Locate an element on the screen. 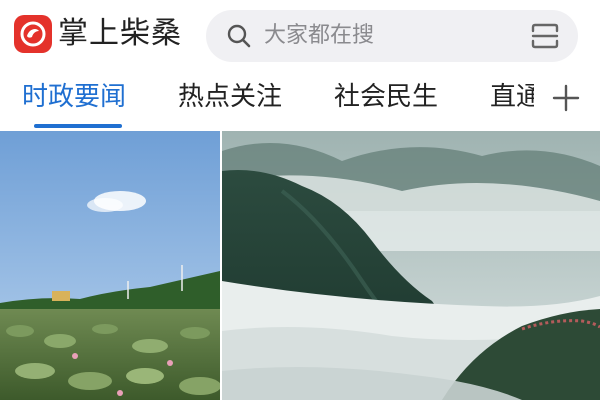  search-icon is located at coordinates (239, 36).